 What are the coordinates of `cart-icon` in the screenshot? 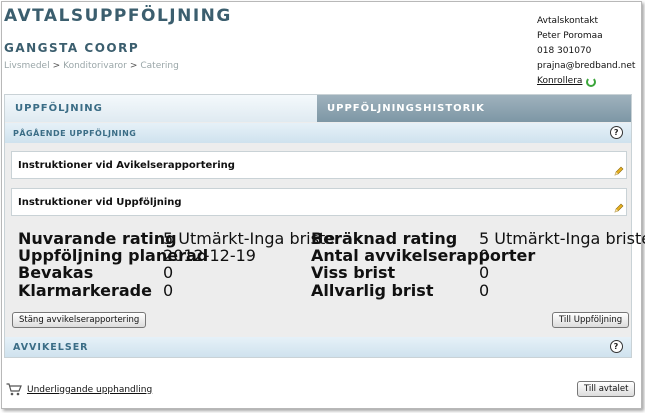 It's located at (14, 389).